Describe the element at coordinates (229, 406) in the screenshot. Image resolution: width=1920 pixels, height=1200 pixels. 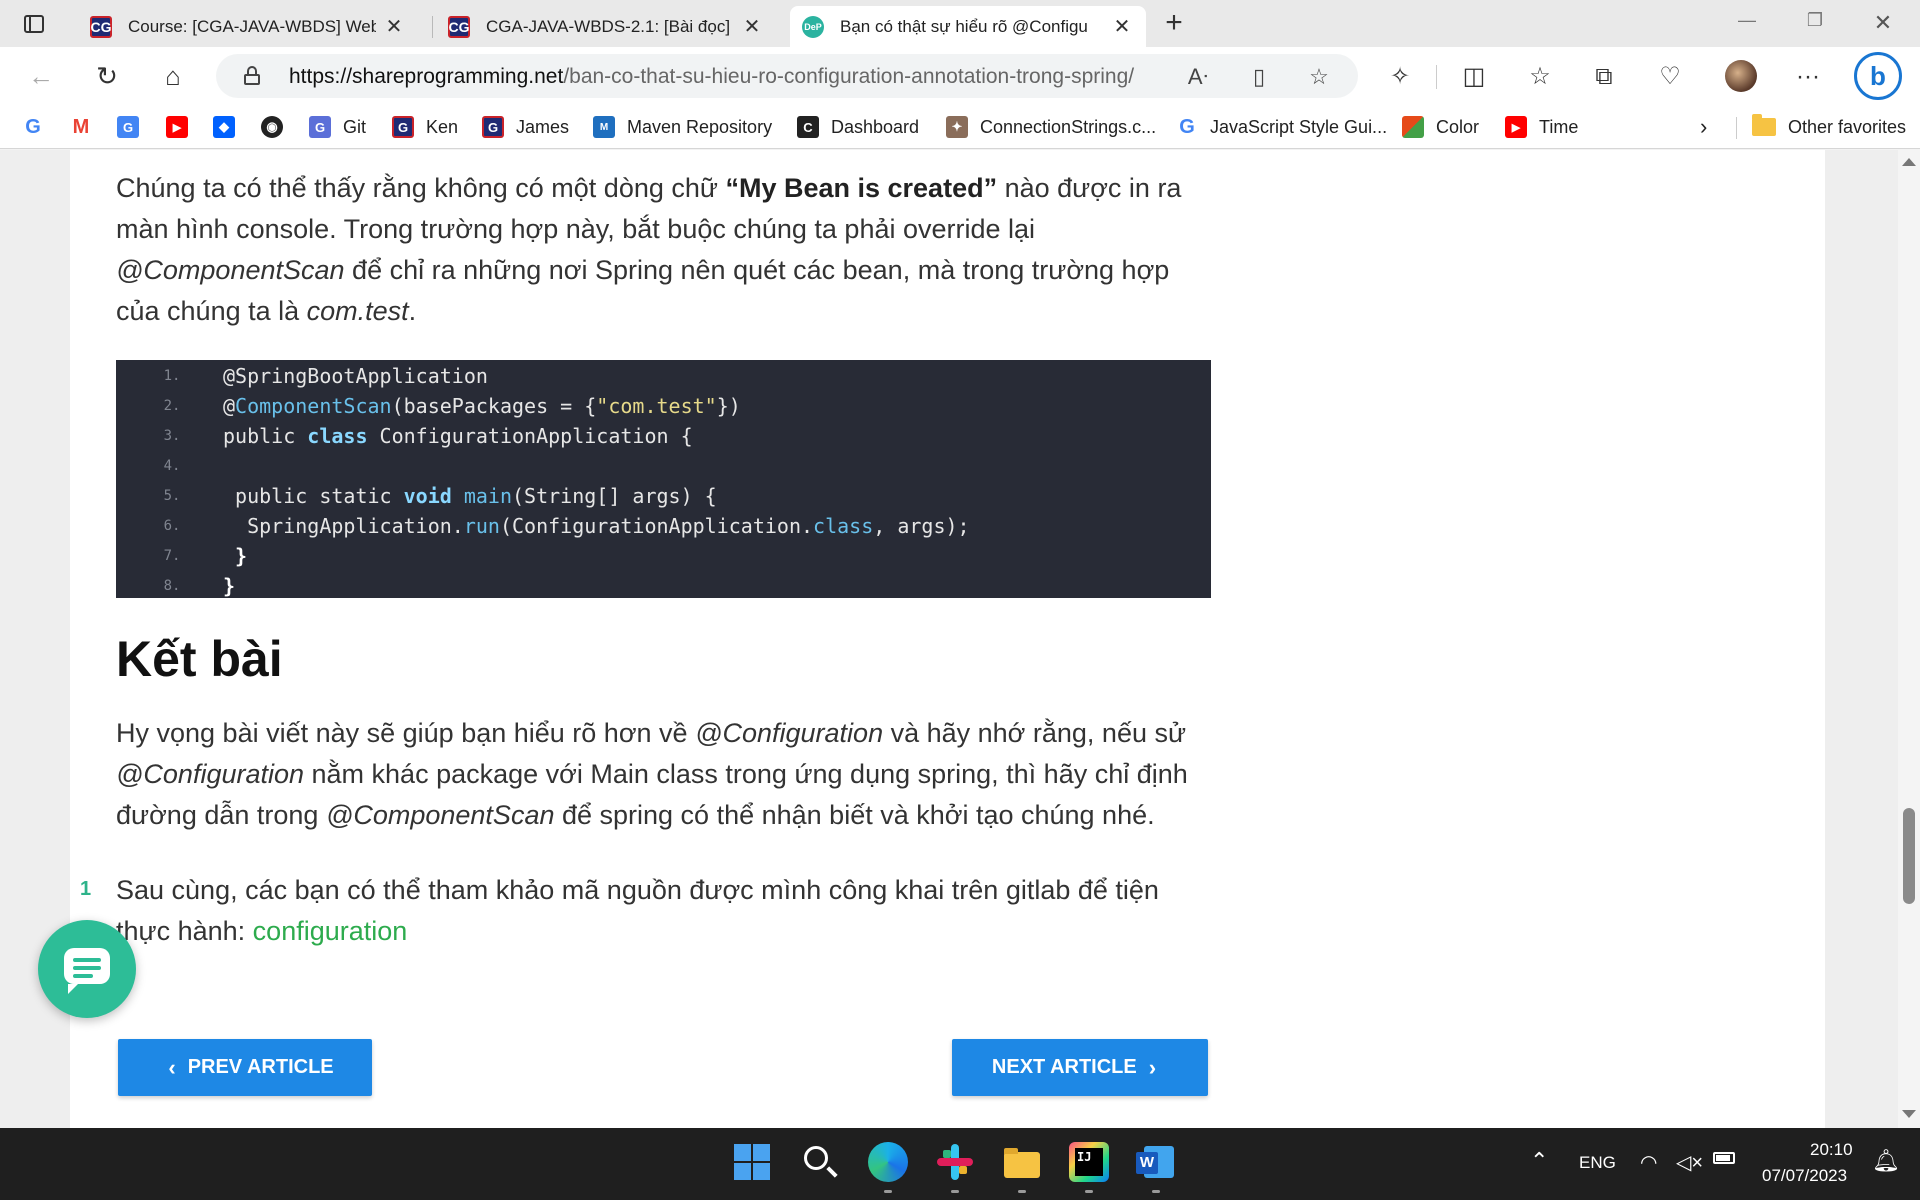
I see `code-token: @` at that location.